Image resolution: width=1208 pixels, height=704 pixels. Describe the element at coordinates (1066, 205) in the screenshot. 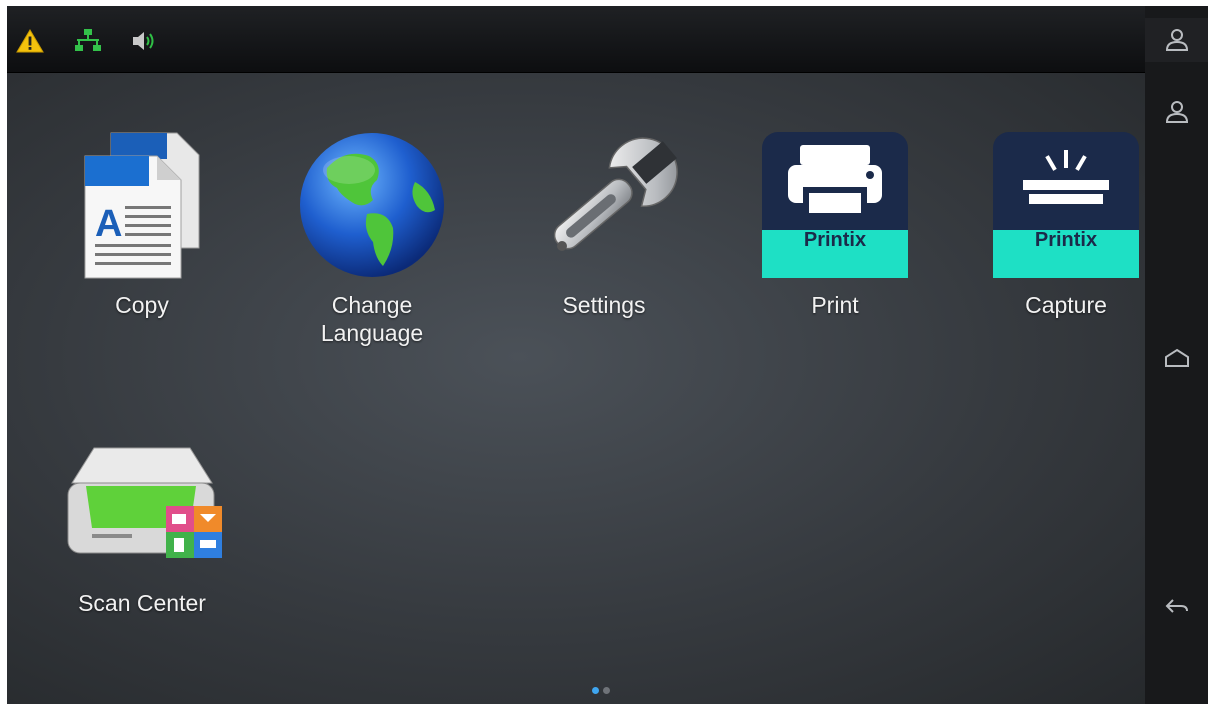

I see `printix-capture-icon` at that location.